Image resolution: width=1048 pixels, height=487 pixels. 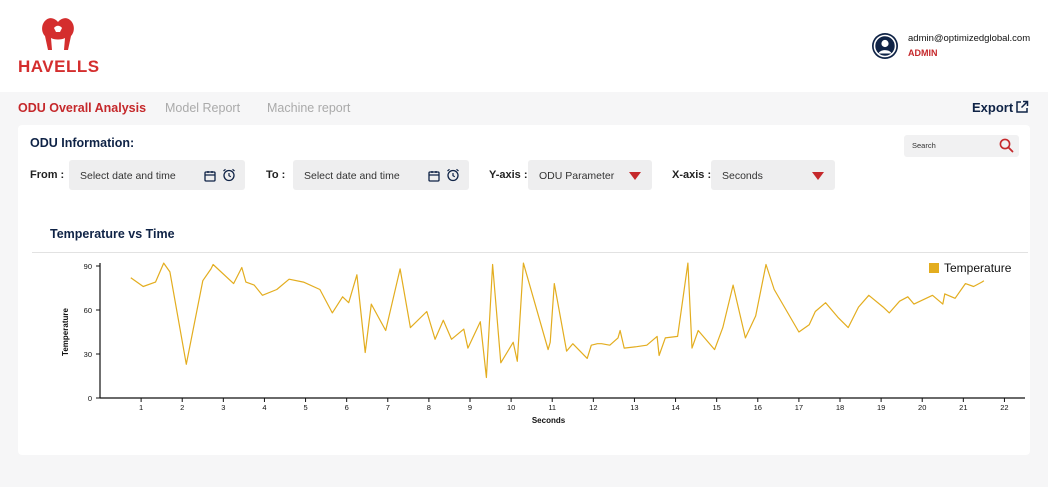 I want to click on to-datetime-picker: Select date and time, so click(x=381, y=175).